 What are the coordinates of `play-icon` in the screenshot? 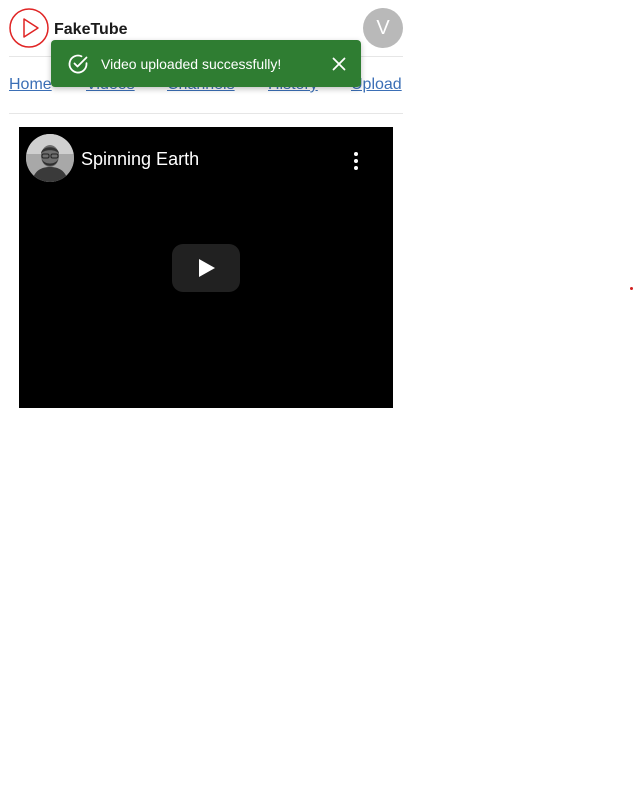 It's located at (207, 270).